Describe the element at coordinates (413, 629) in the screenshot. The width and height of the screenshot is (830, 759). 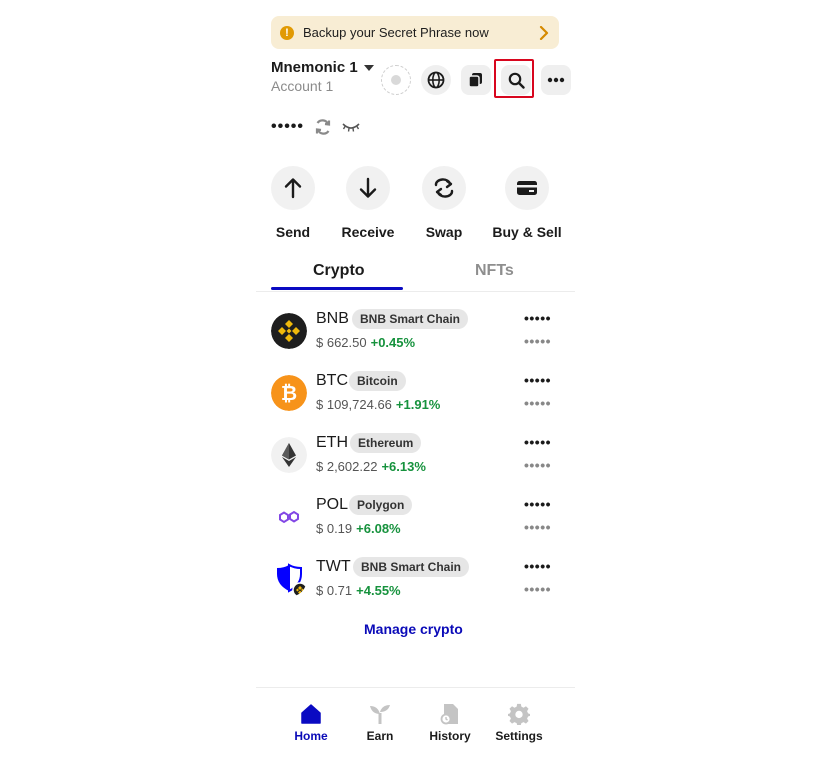
I see `manage-crypto-link: Manage crypto` at that location.